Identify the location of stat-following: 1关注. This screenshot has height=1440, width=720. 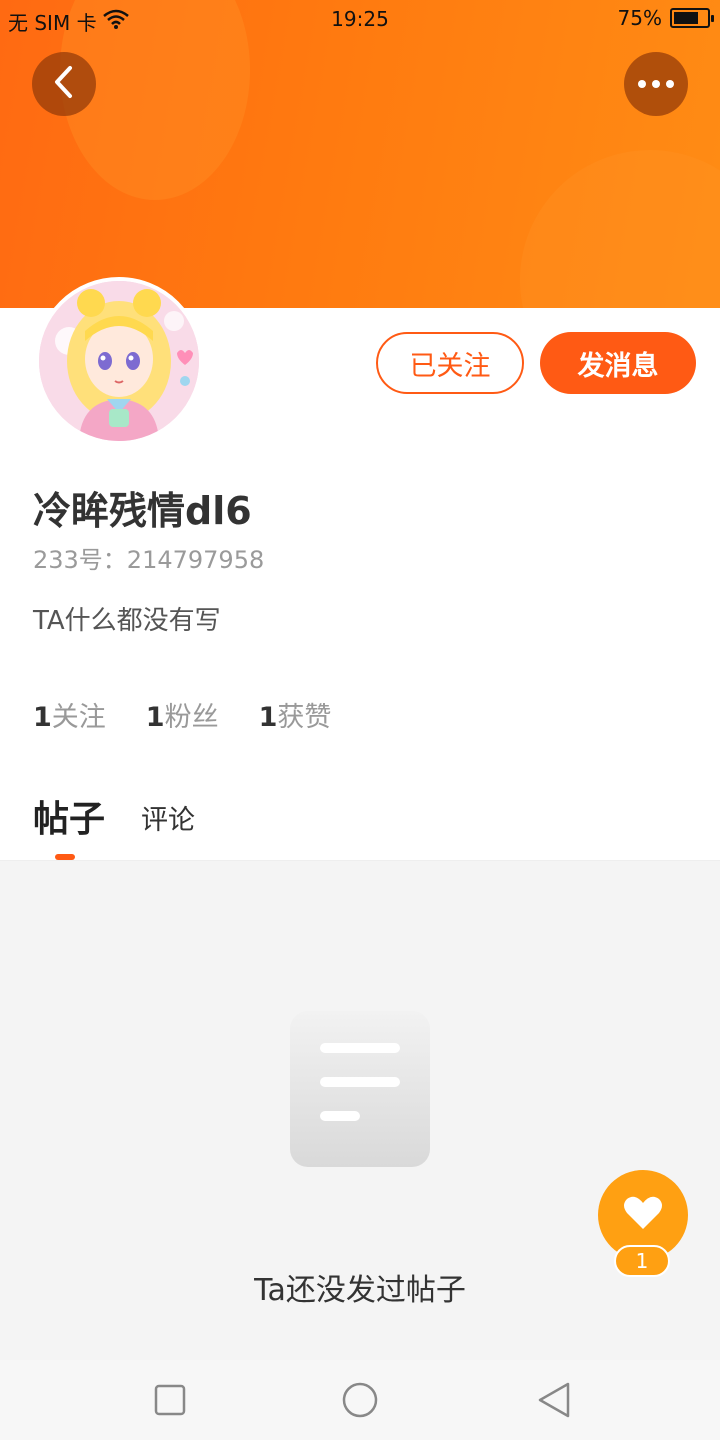
(69, 714).